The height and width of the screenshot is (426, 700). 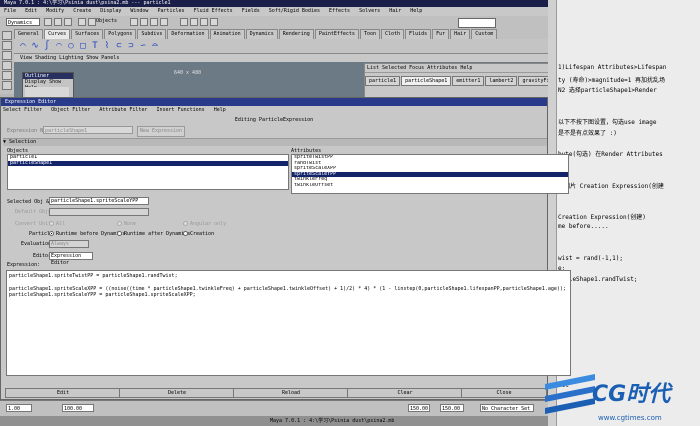 What do you see at coordinates (419, 408) in the screenshot?
I see `playback-end-field: 150.00` at bounding box center [419, 408].